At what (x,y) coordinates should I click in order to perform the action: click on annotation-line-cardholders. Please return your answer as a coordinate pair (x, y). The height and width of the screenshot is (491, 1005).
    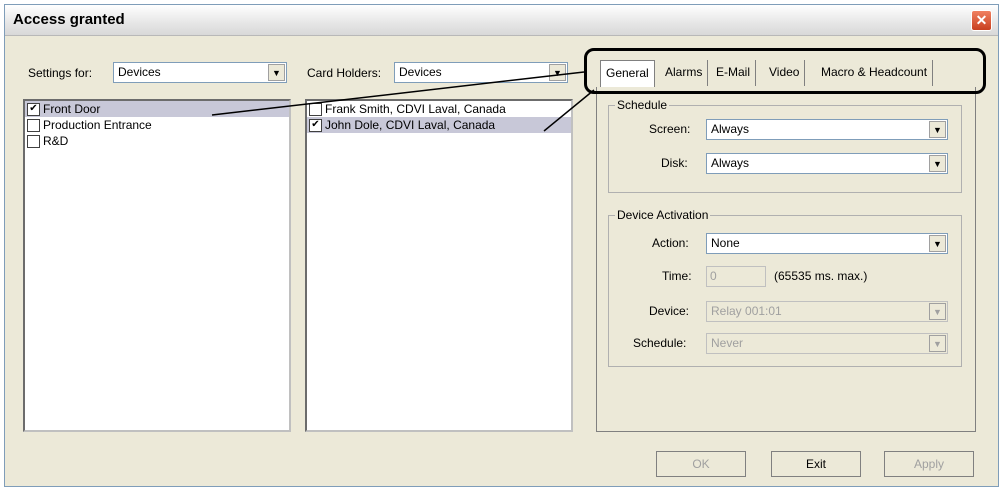
    Looking at the image, I should click on (569, 110).